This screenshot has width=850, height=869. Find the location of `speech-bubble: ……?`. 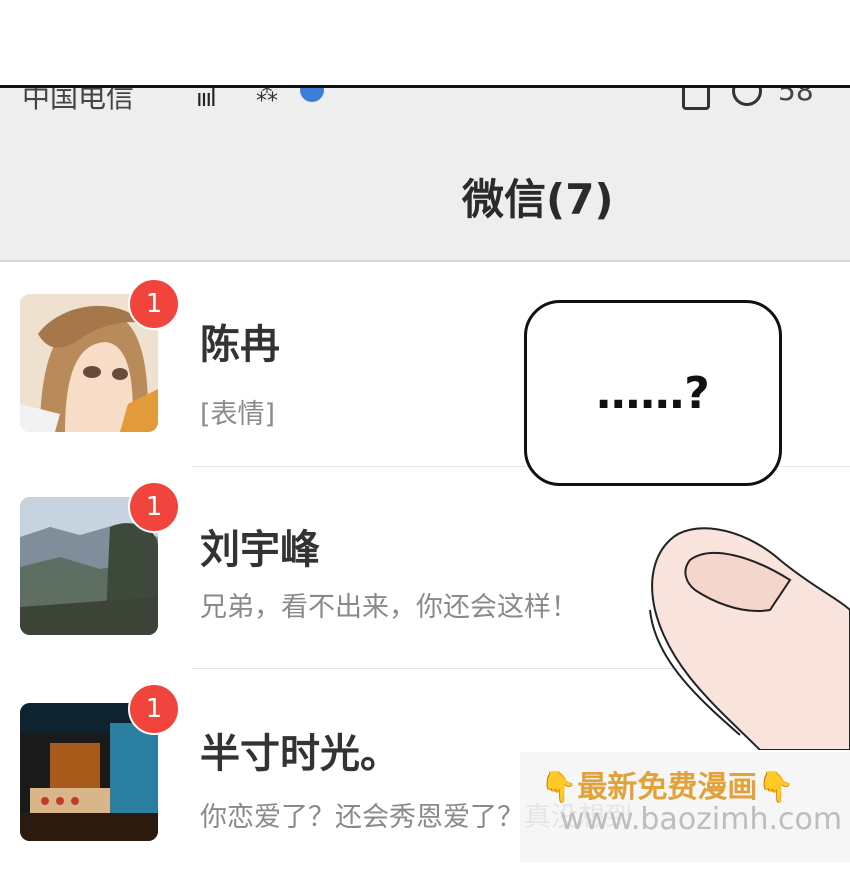

speech-bubble: ……? is located at coordinates (653, 393).